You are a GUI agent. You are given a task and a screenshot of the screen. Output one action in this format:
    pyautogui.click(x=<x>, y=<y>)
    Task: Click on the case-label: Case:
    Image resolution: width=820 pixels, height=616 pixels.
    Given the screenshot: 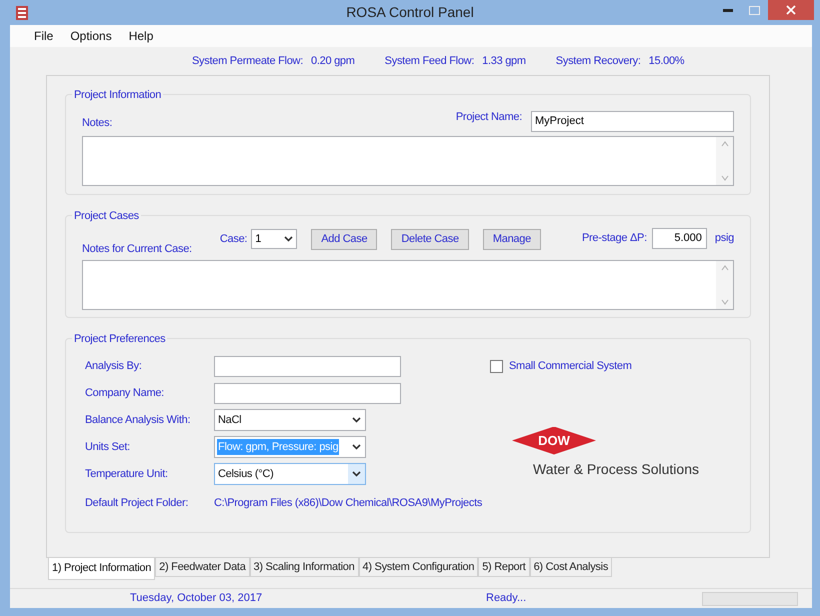 What is the action you would take?
    pyautogui.click(x=234, y=239)
    